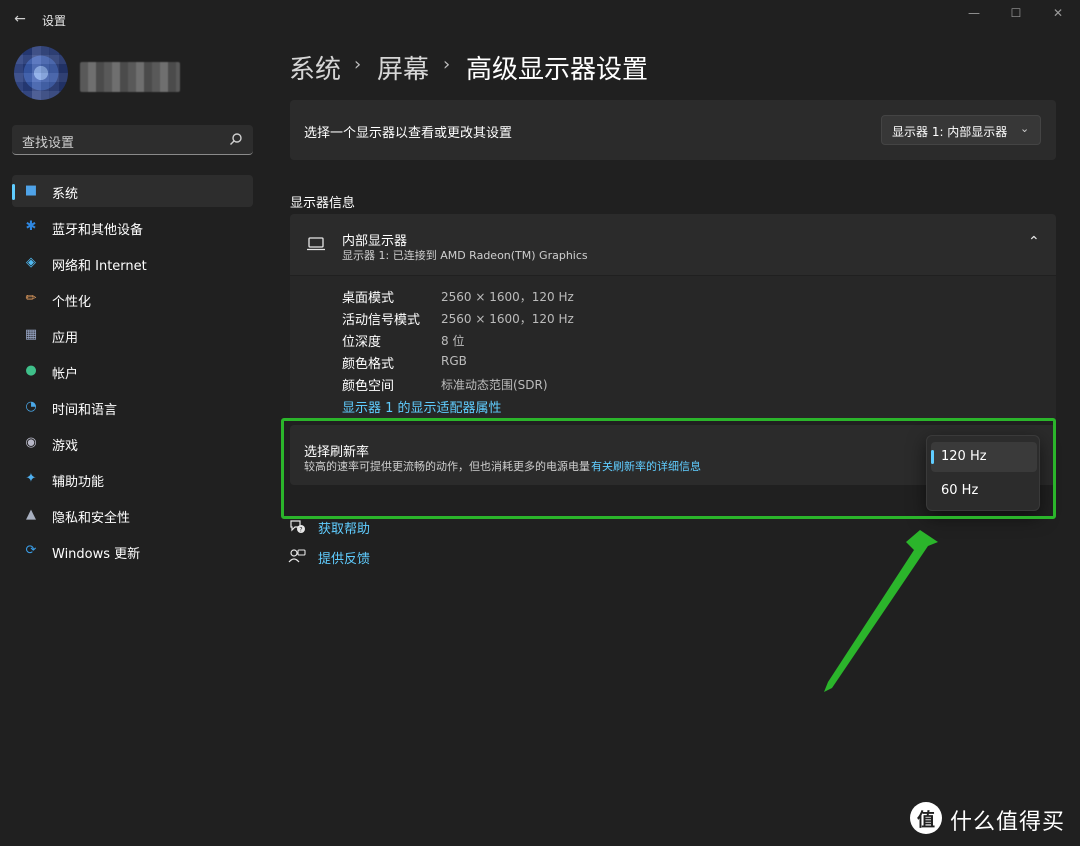 The width and height of the screenshot is (1080, 846). I want to click on get-help-link: 获取帮助, so click(344, 527).